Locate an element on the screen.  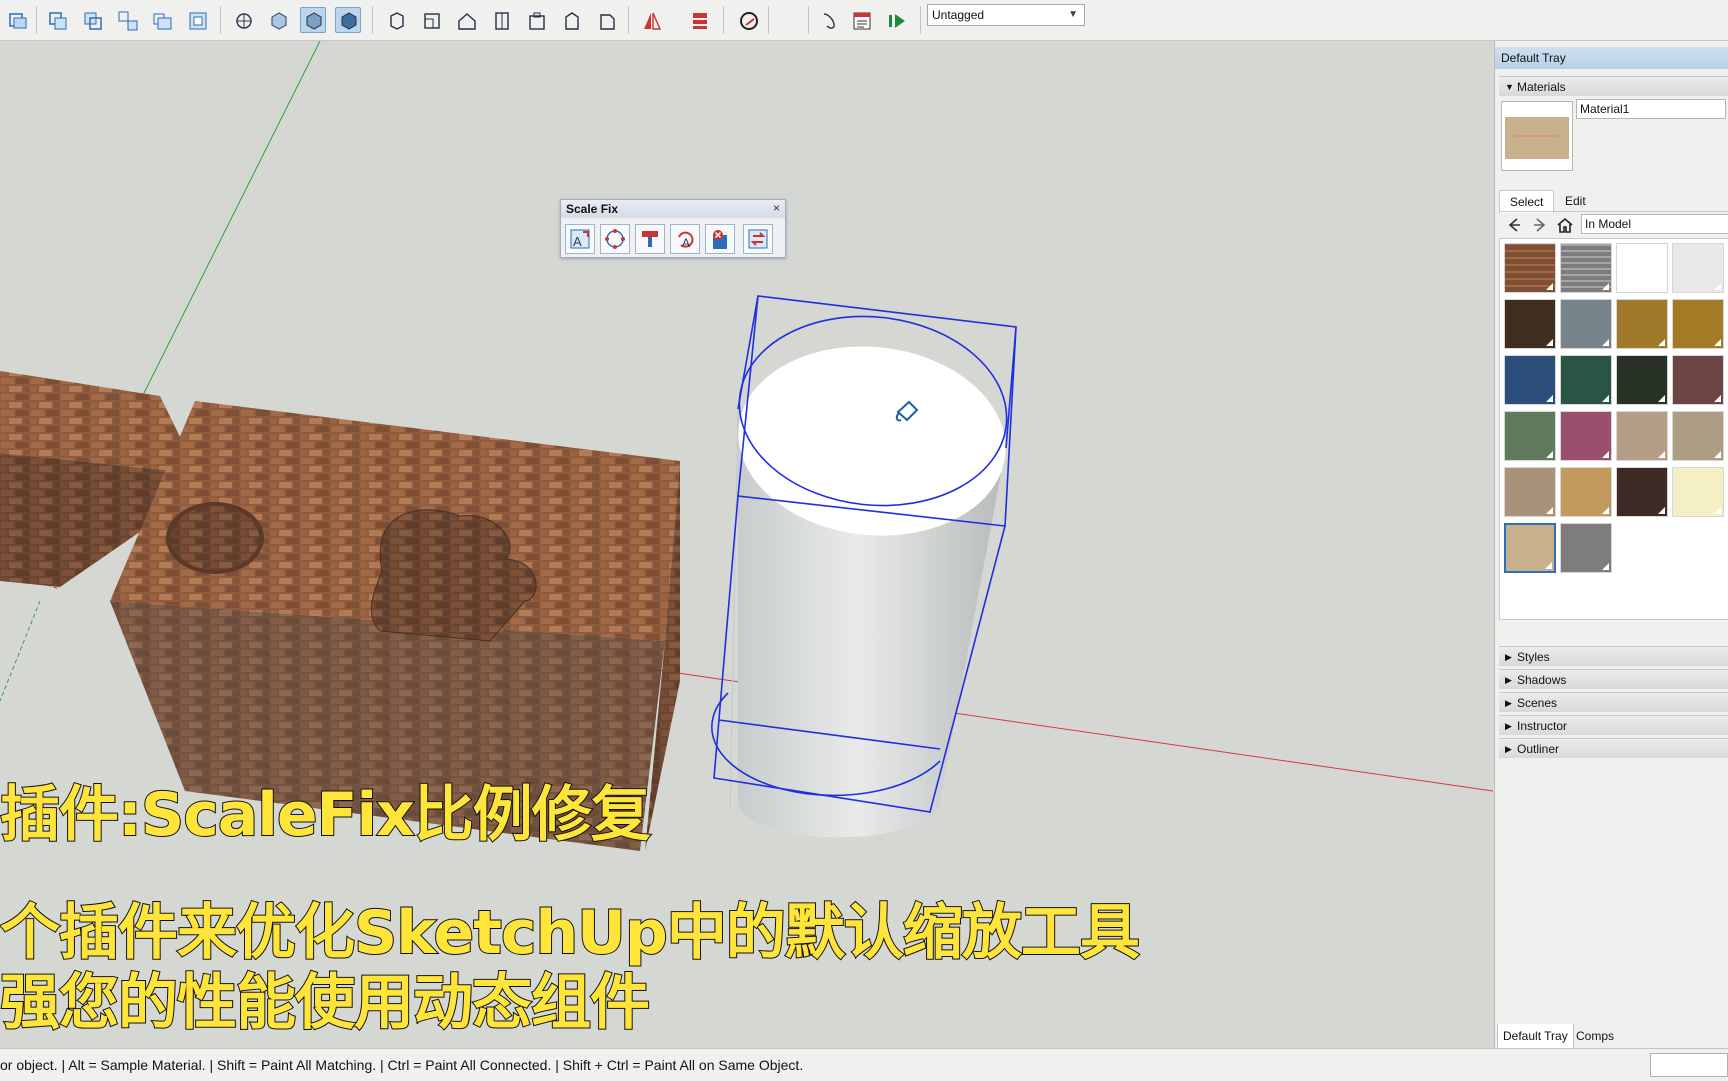
wireframe-icon is located at coordinates (313, 20).